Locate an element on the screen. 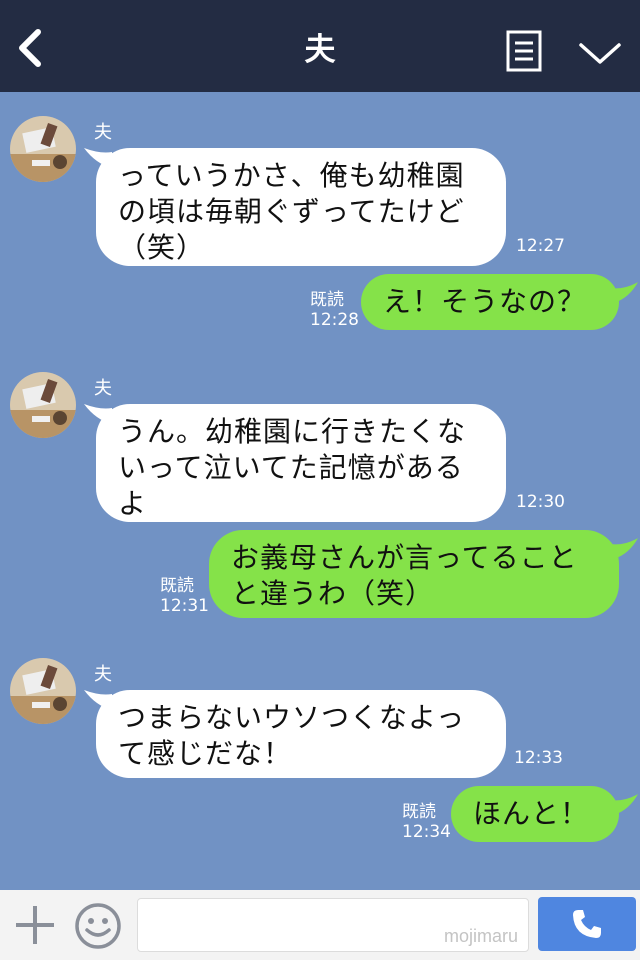 Image resolution: width=640 pixels, height=960 pixels. message-input: mojimaru is located at coordinates (333, 925).